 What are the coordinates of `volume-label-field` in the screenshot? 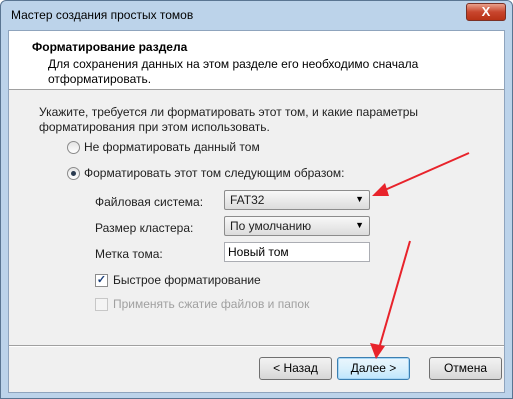 It's located at (297, 252).